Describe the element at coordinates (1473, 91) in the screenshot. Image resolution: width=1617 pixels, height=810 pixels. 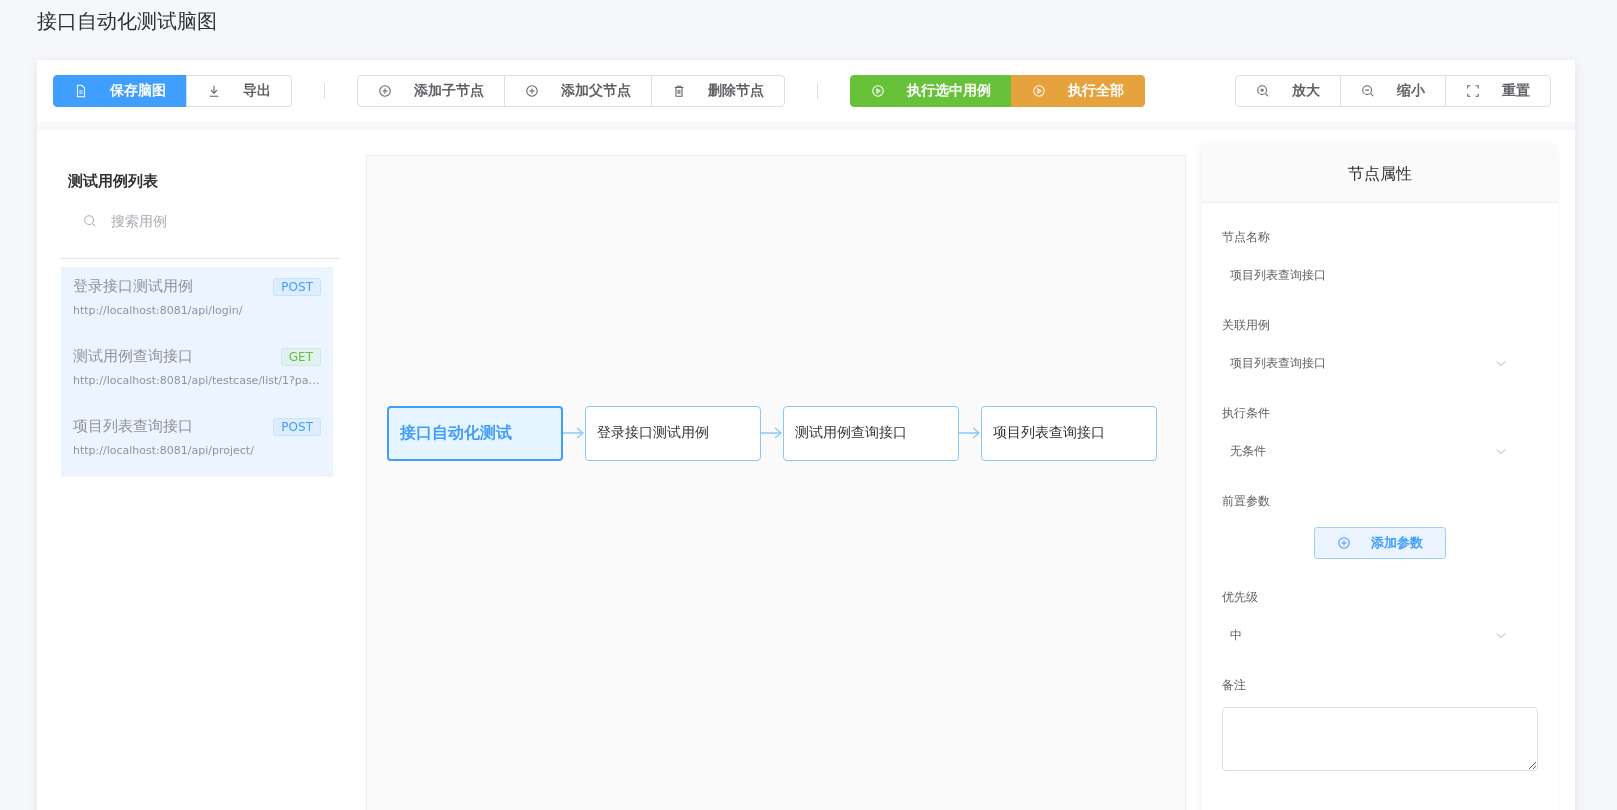
I see `fullscreen-icon` at that location.